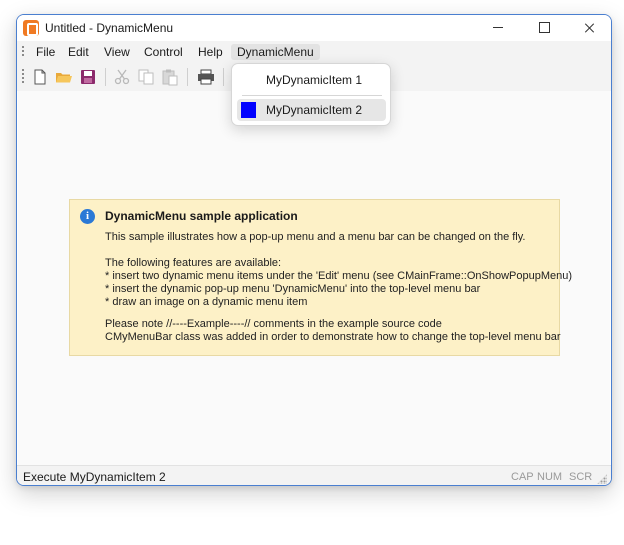  I want to click on minimize-button, so click(498, 28).